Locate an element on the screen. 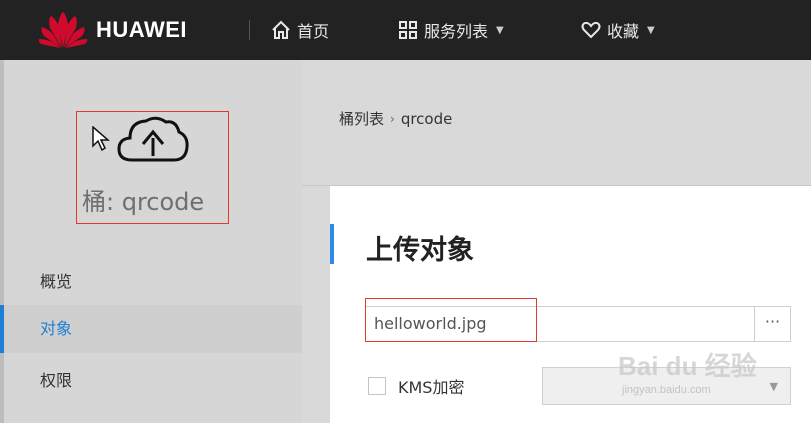 Image resolution: width=811 pixels, height=423 pixels. panel-title: 上传对象 is located at coordinates (420, 250).